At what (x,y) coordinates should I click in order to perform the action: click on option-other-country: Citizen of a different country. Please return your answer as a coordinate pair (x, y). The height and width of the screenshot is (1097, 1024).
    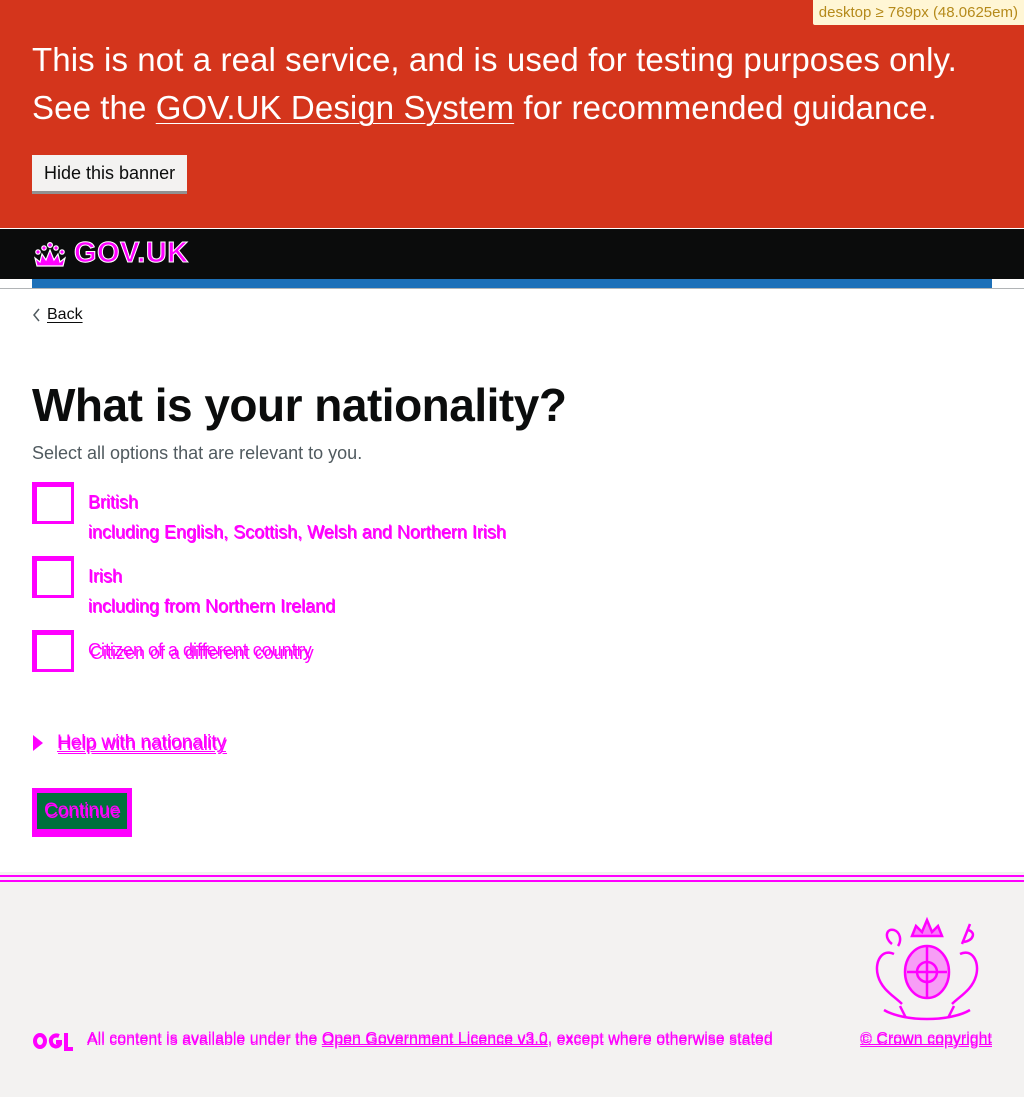
    Looking at the image, I should click on (512, 652).